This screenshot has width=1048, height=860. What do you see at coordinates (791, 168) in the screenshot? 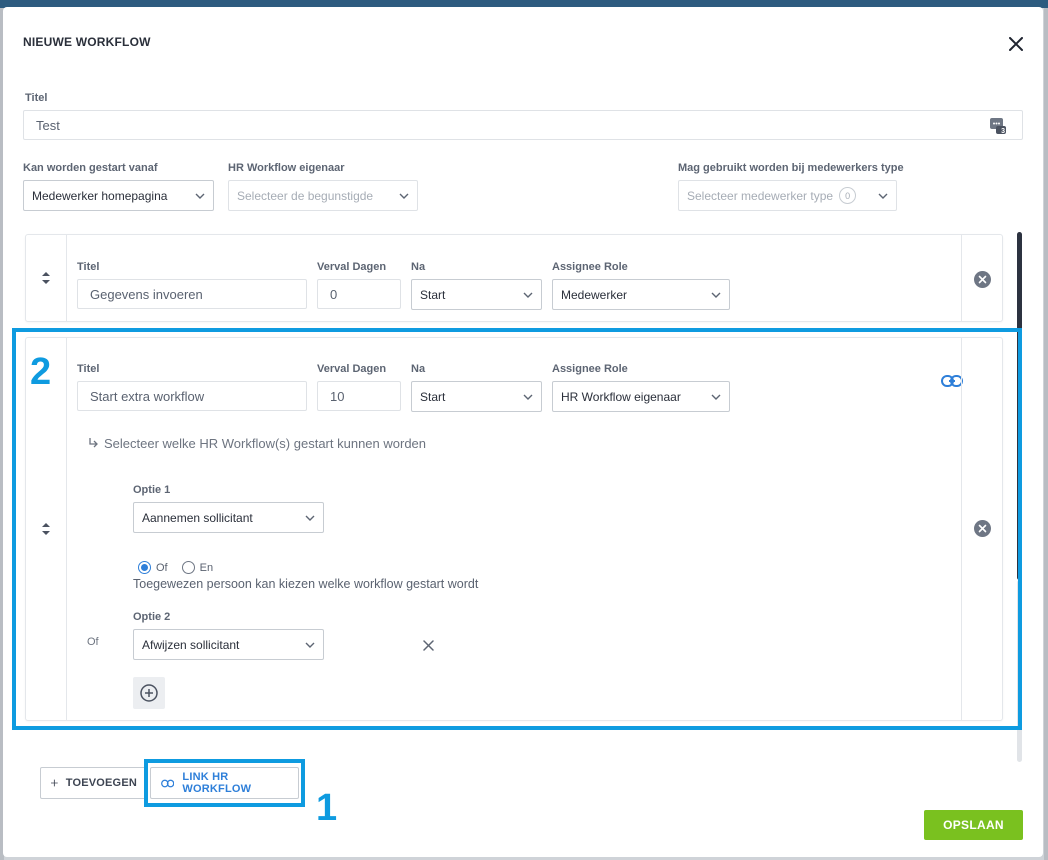
I see `employee-type-label: Mag gebruikt worden bij medewerkers type` at bounding box center [791, 168].